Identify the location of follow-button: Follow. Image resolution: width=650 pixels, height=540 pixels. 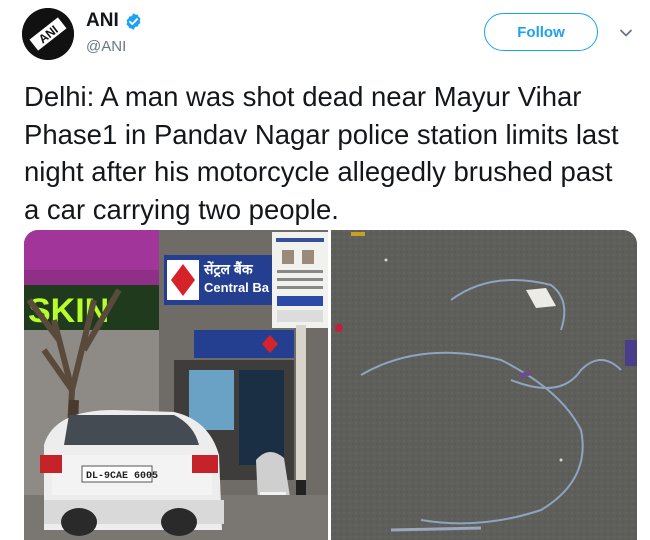
(541, 32).